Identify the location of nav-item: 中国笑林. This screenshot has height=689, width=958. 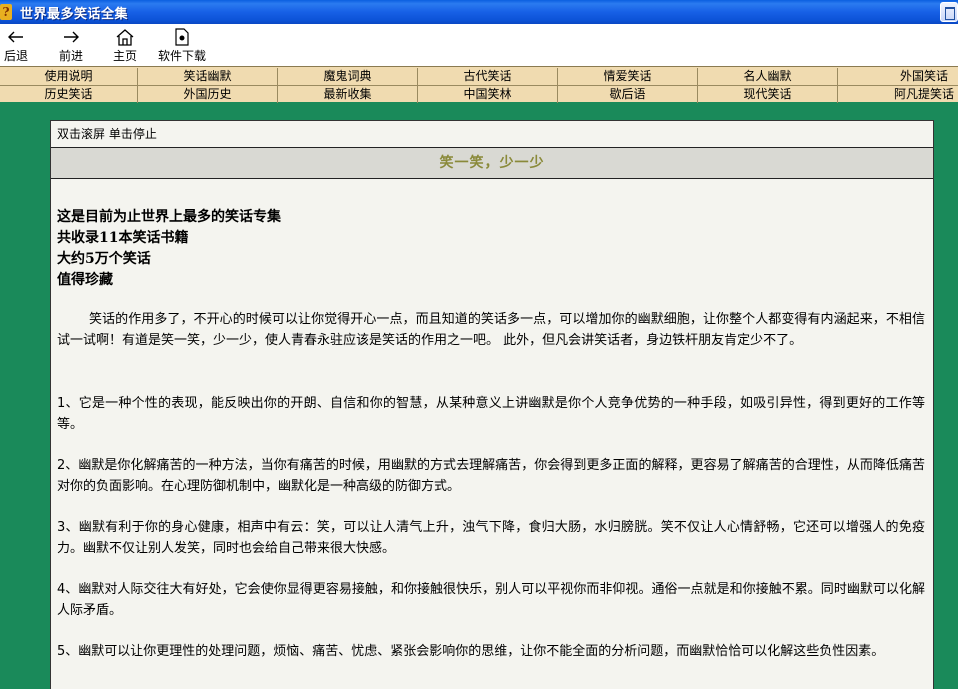
(488, 94).